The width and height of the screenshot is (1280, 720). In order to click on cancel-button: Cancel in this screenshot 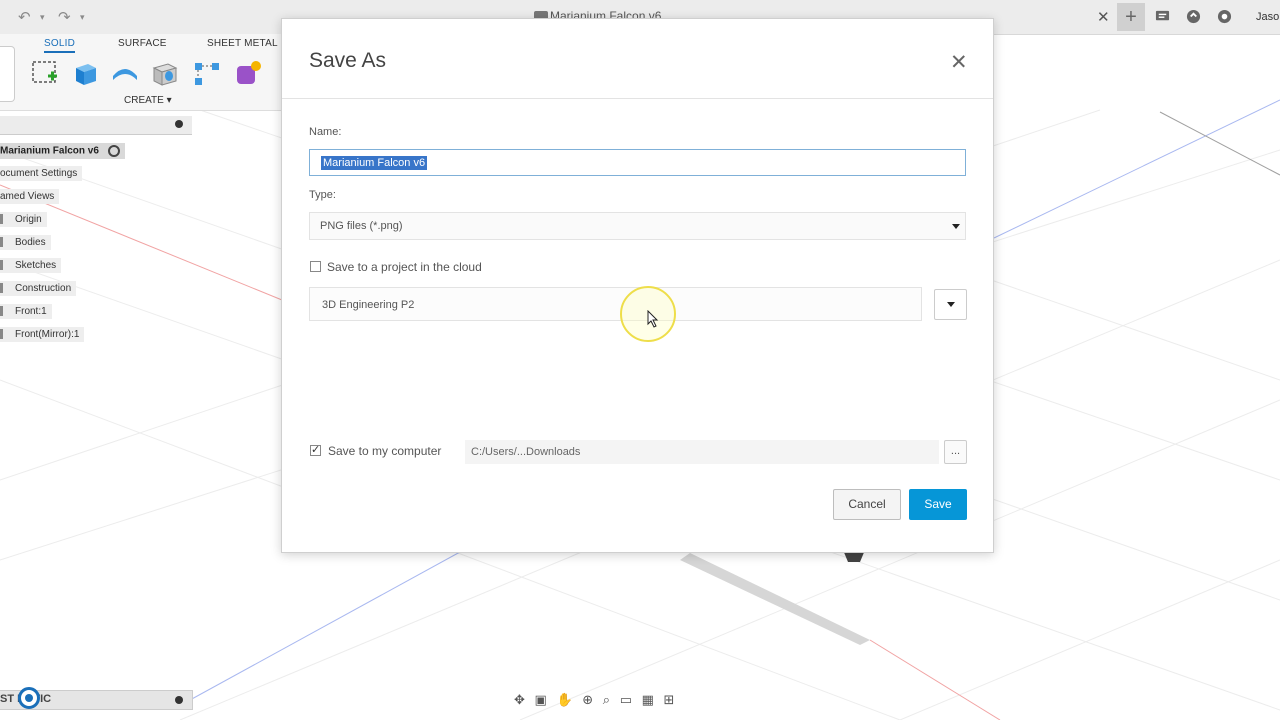, I will do `click(867, 504)`.